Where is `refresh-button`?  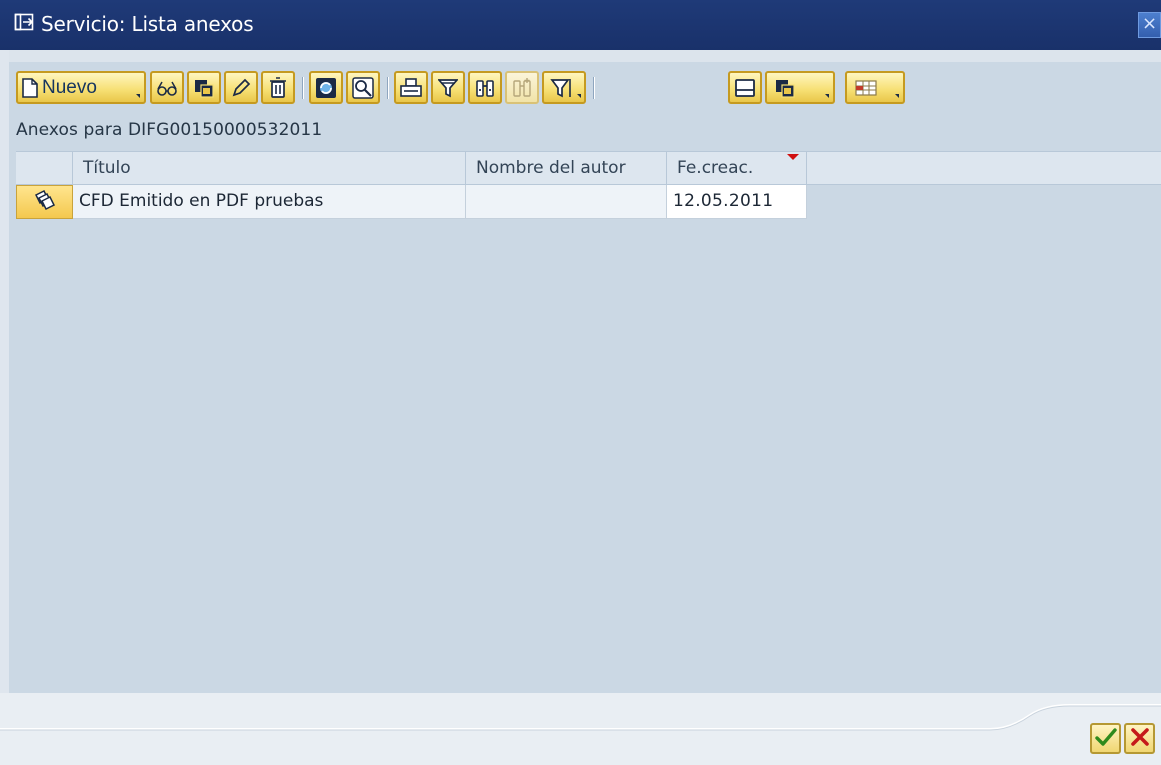
refresh-button is located at coordinates (326, 87).